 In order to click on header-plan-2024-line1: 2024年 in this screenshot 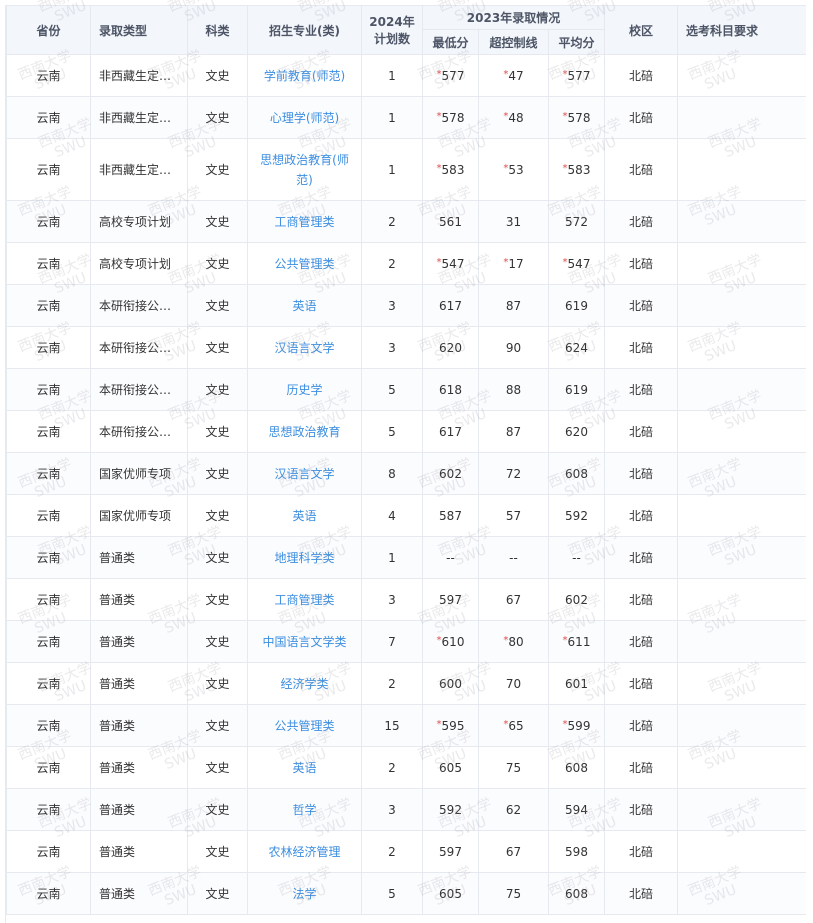, I will do `click(392, 22)`.